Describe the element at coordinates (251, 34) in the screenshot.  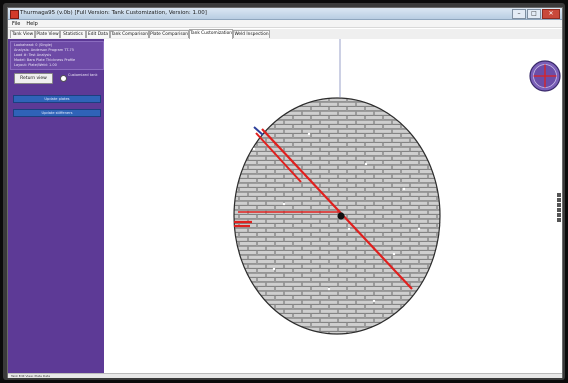
I see `tab-weld-inspection: Weld Inspection` at that location.